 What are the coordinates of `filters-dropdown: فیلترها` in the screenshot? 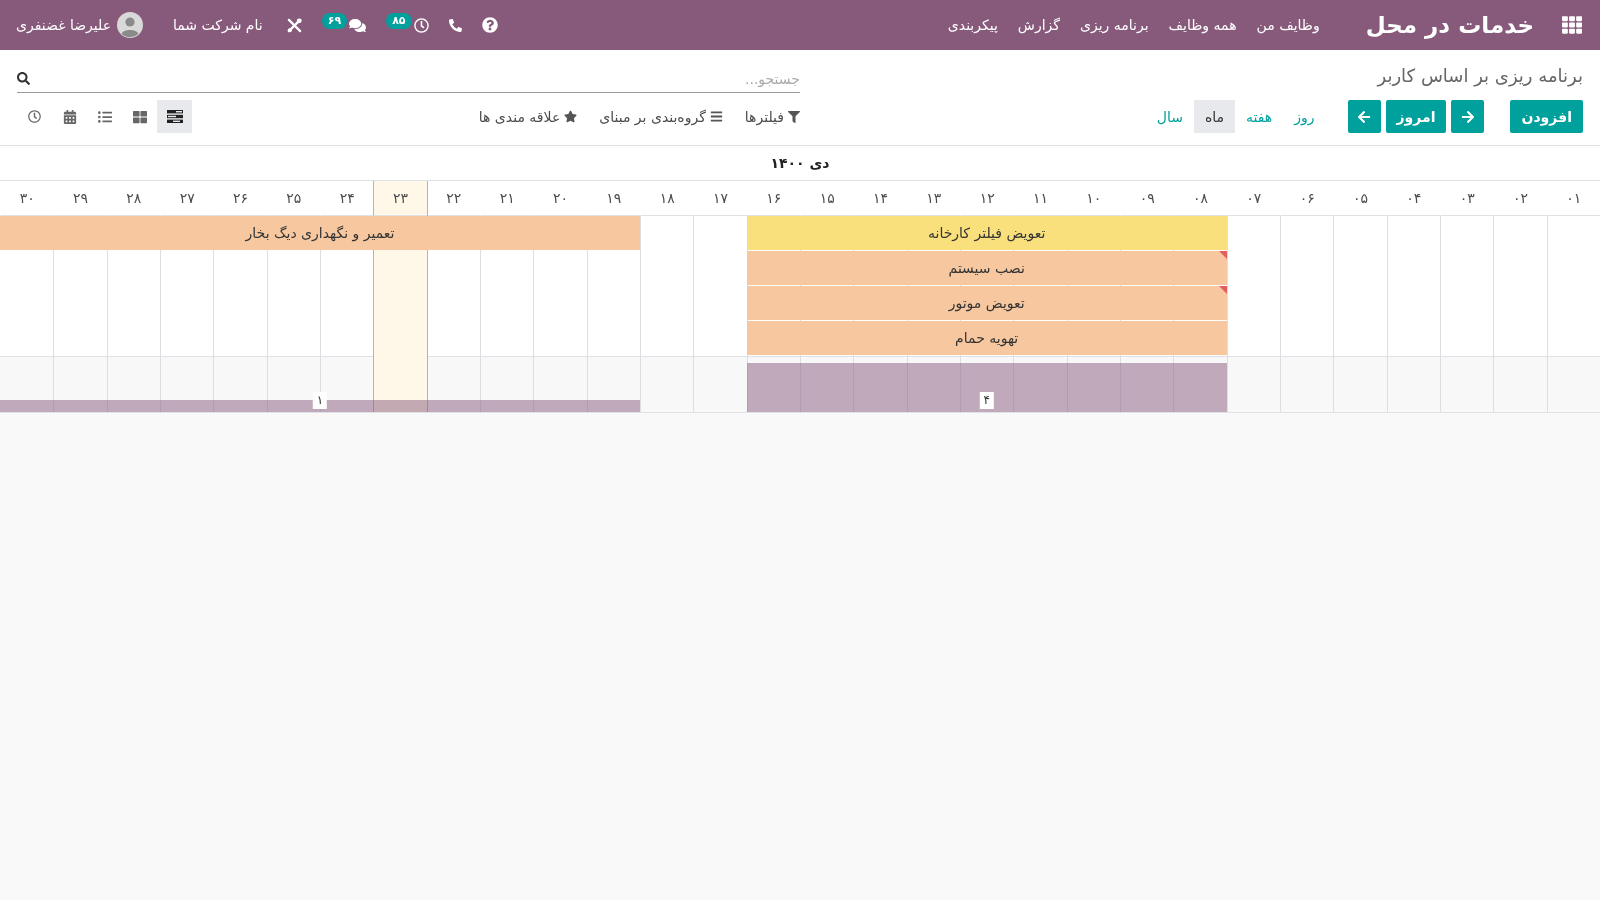 It's located at (772, 116).